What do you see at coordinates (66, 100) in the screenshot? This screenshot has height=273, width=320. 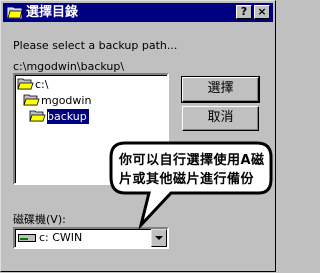 I see `directory-item-label: mgodwin` at bounding box center [66, 100].